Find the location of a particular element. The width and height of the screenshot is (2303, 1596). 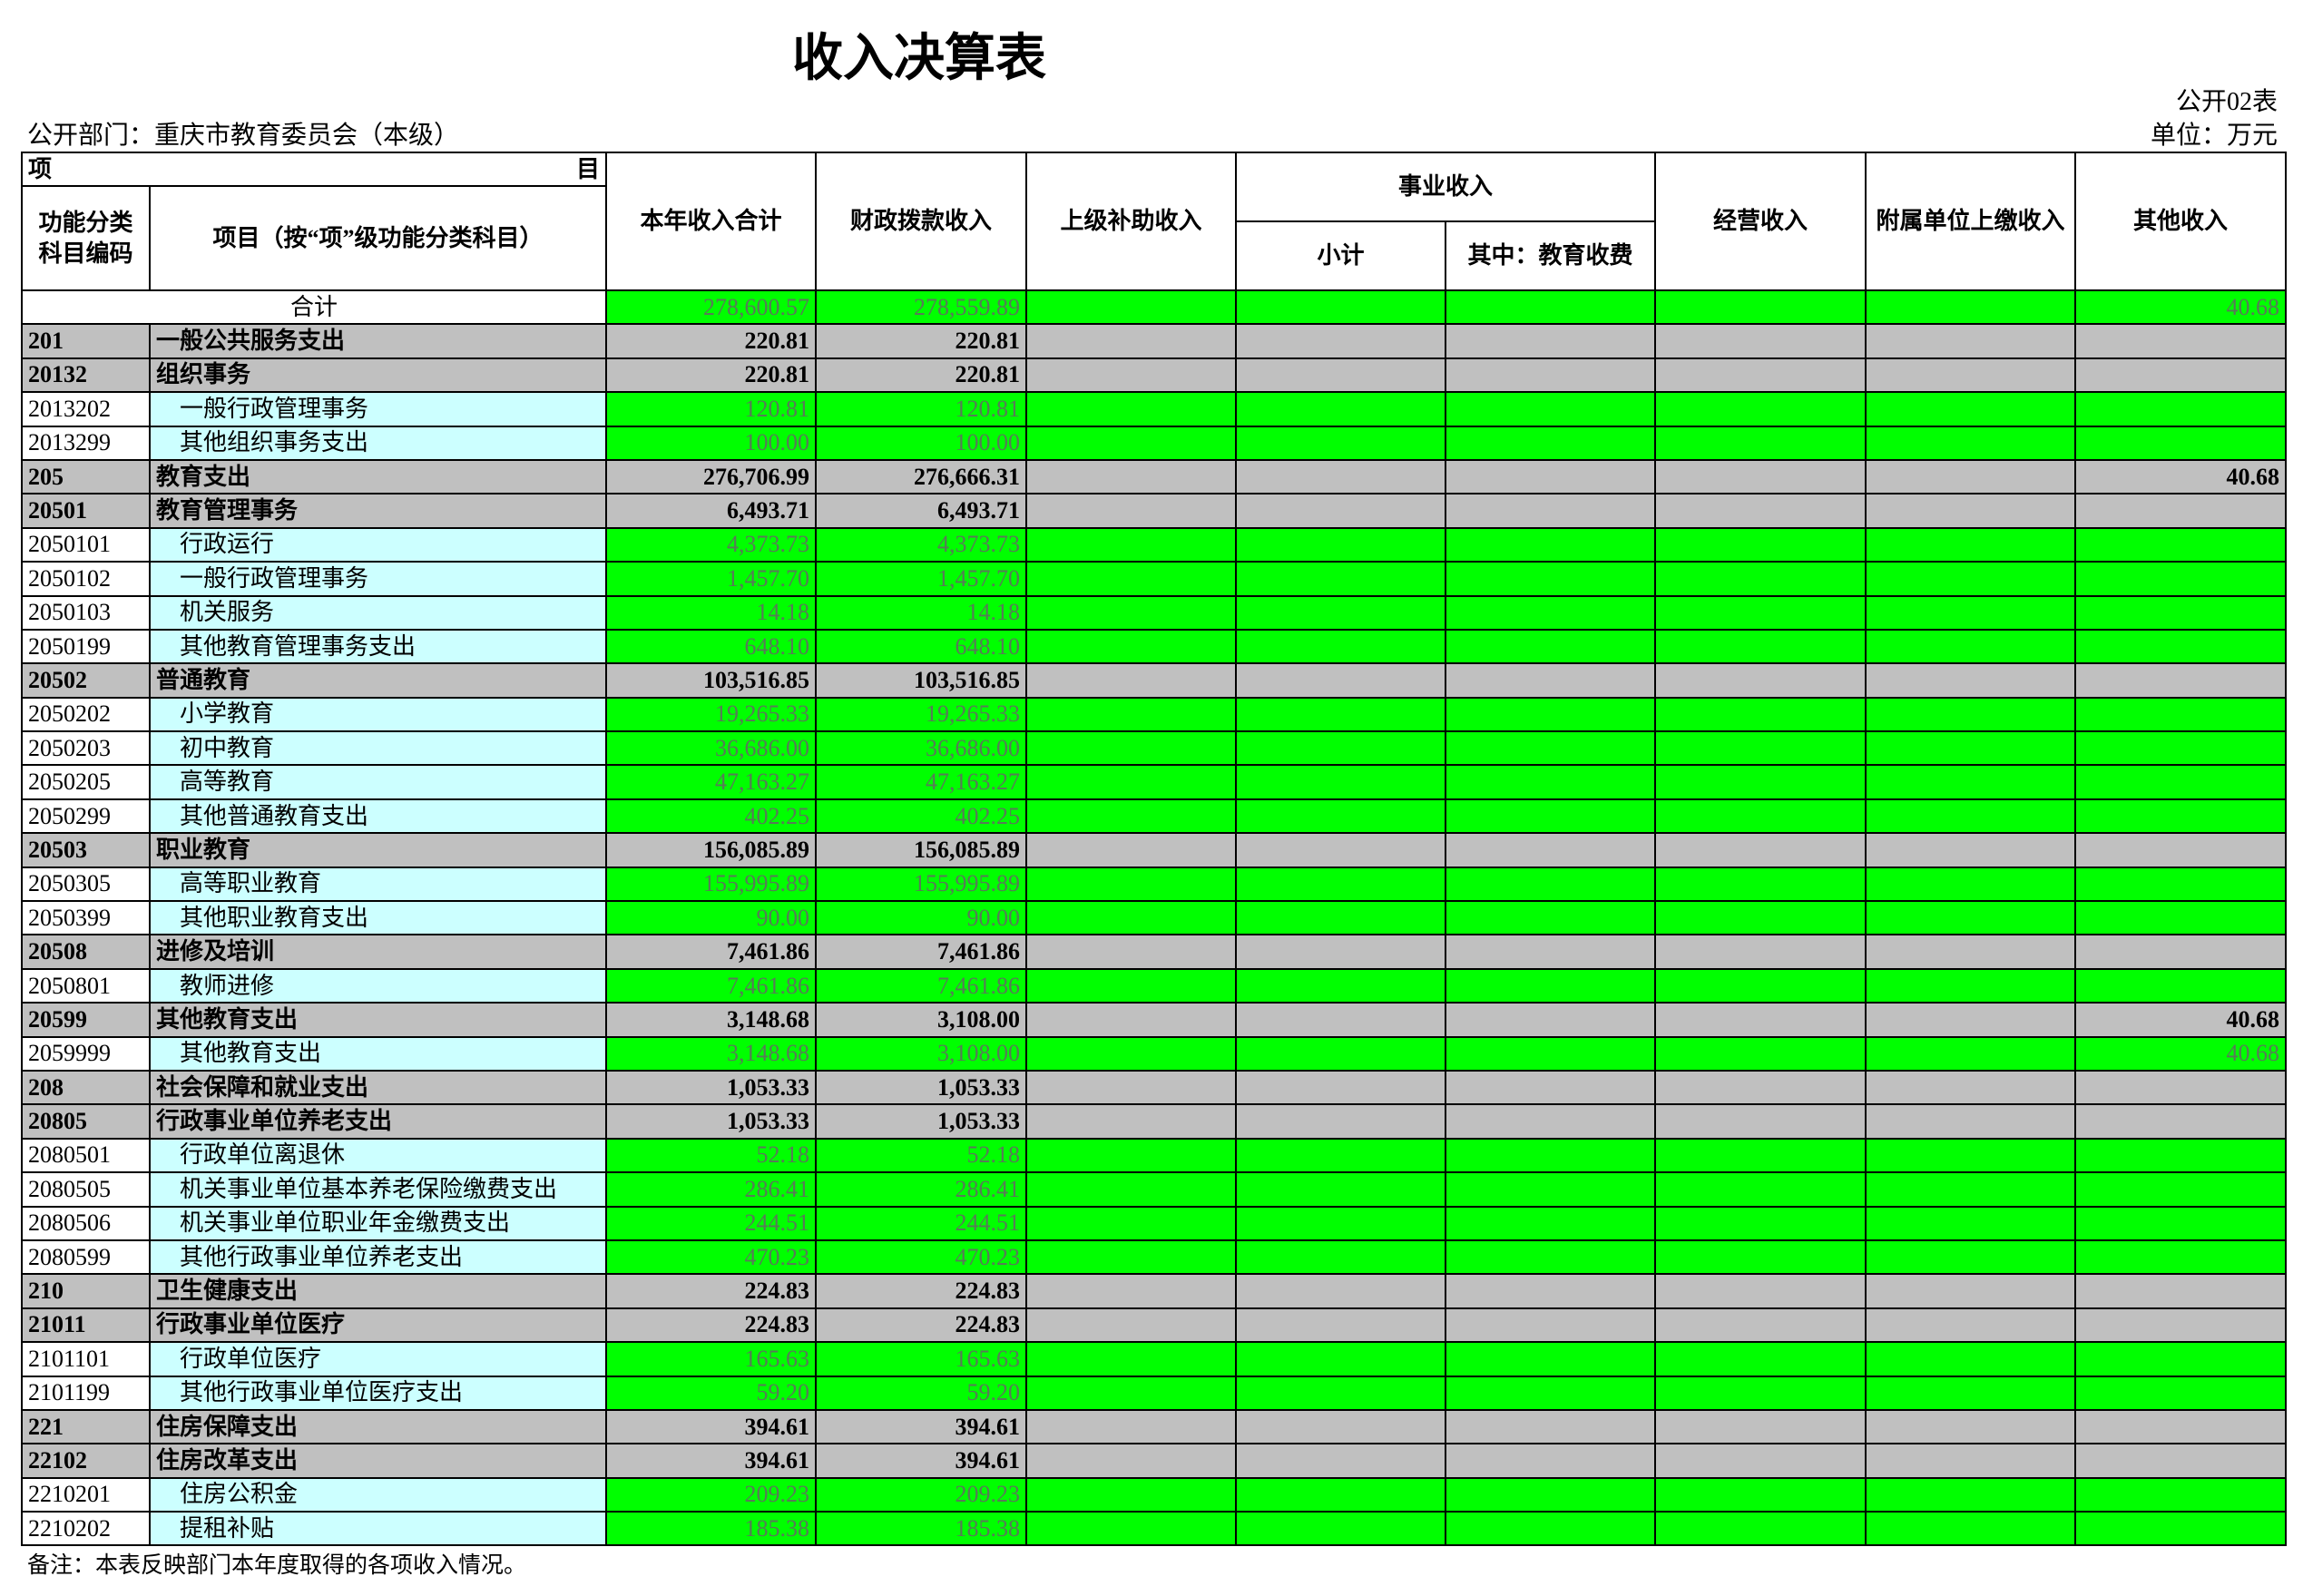

fiscal-appropriation-cell: 3,108.00 is located at coordinates (921, 1020).